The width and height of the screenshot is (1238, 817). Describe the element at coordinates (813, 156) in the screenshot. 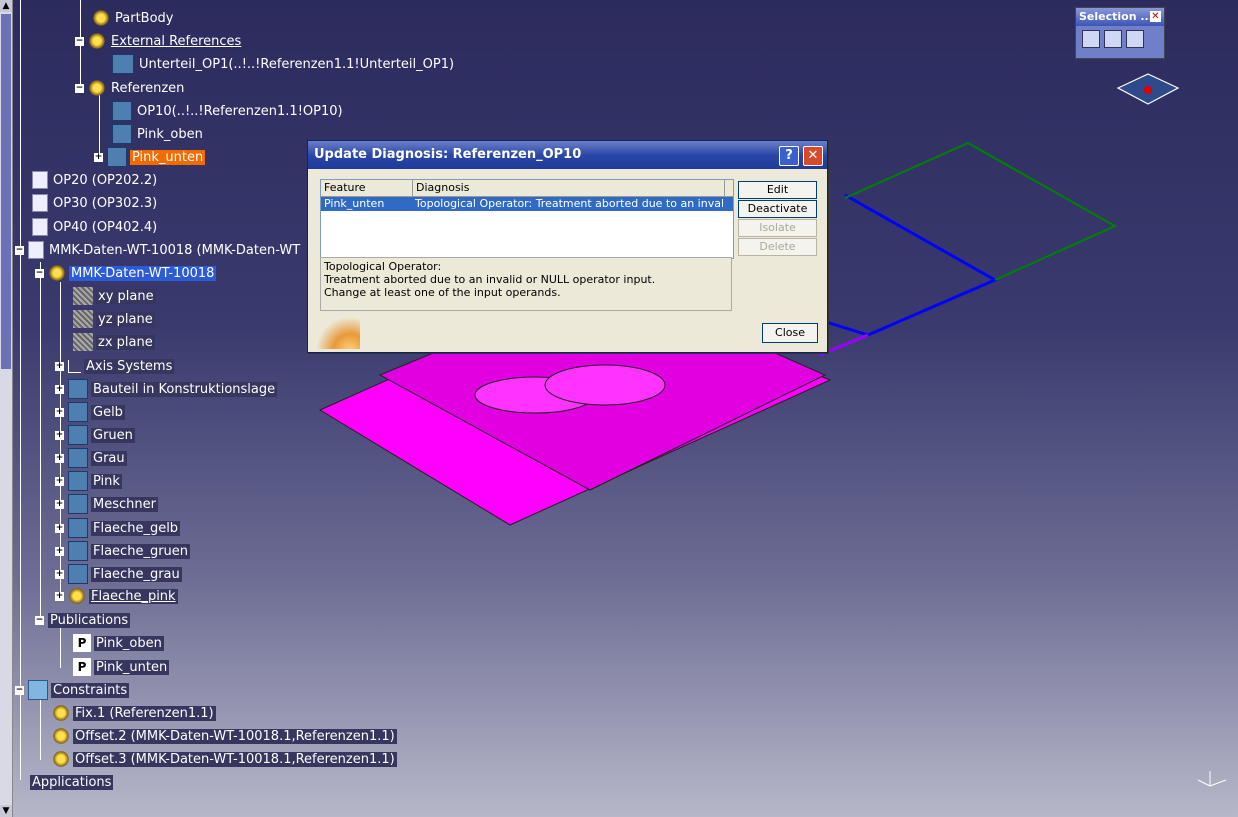

I see `close-x-icon: ✕` at that location.